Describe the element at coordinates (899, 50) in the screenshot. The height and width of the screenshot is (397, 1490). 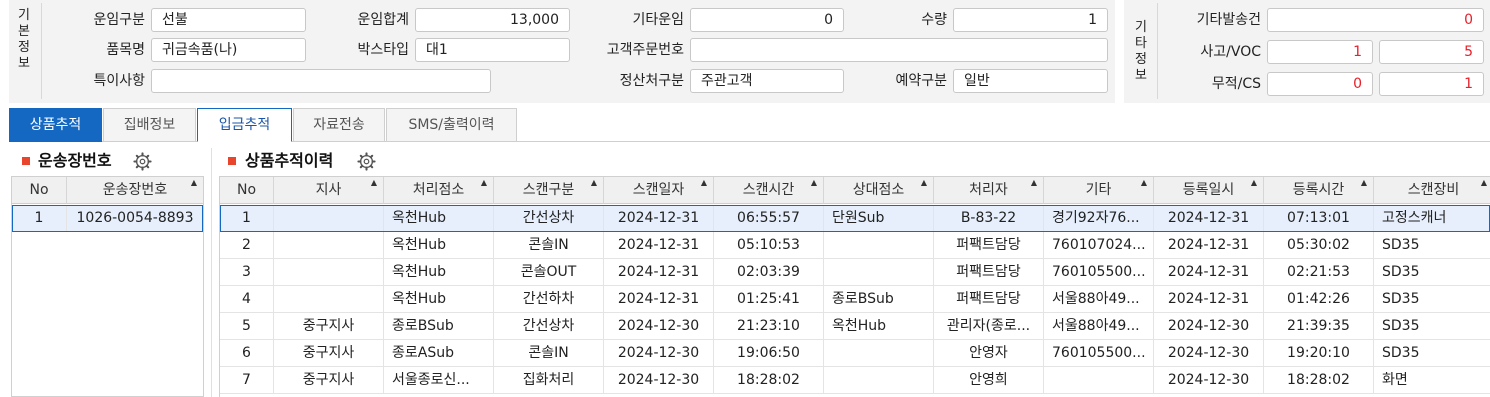
I see `customer-order-field` at that location.